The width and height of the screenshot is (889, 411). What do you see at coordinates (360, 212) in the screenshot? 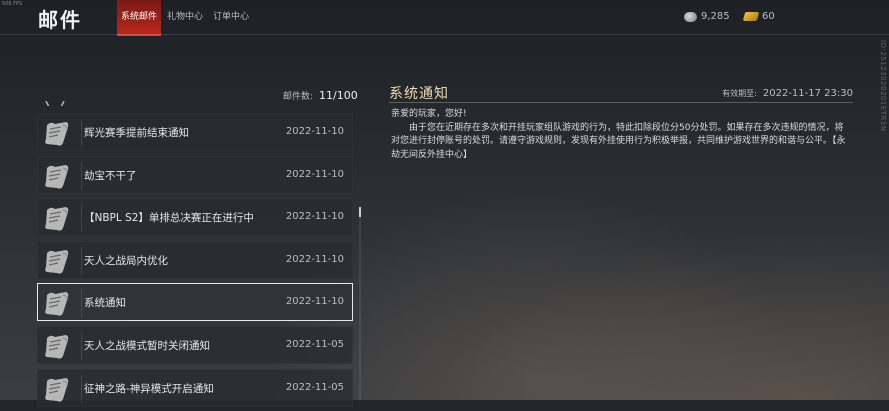
I see `scrollbar-thumb` at bounding box center [360, 212].